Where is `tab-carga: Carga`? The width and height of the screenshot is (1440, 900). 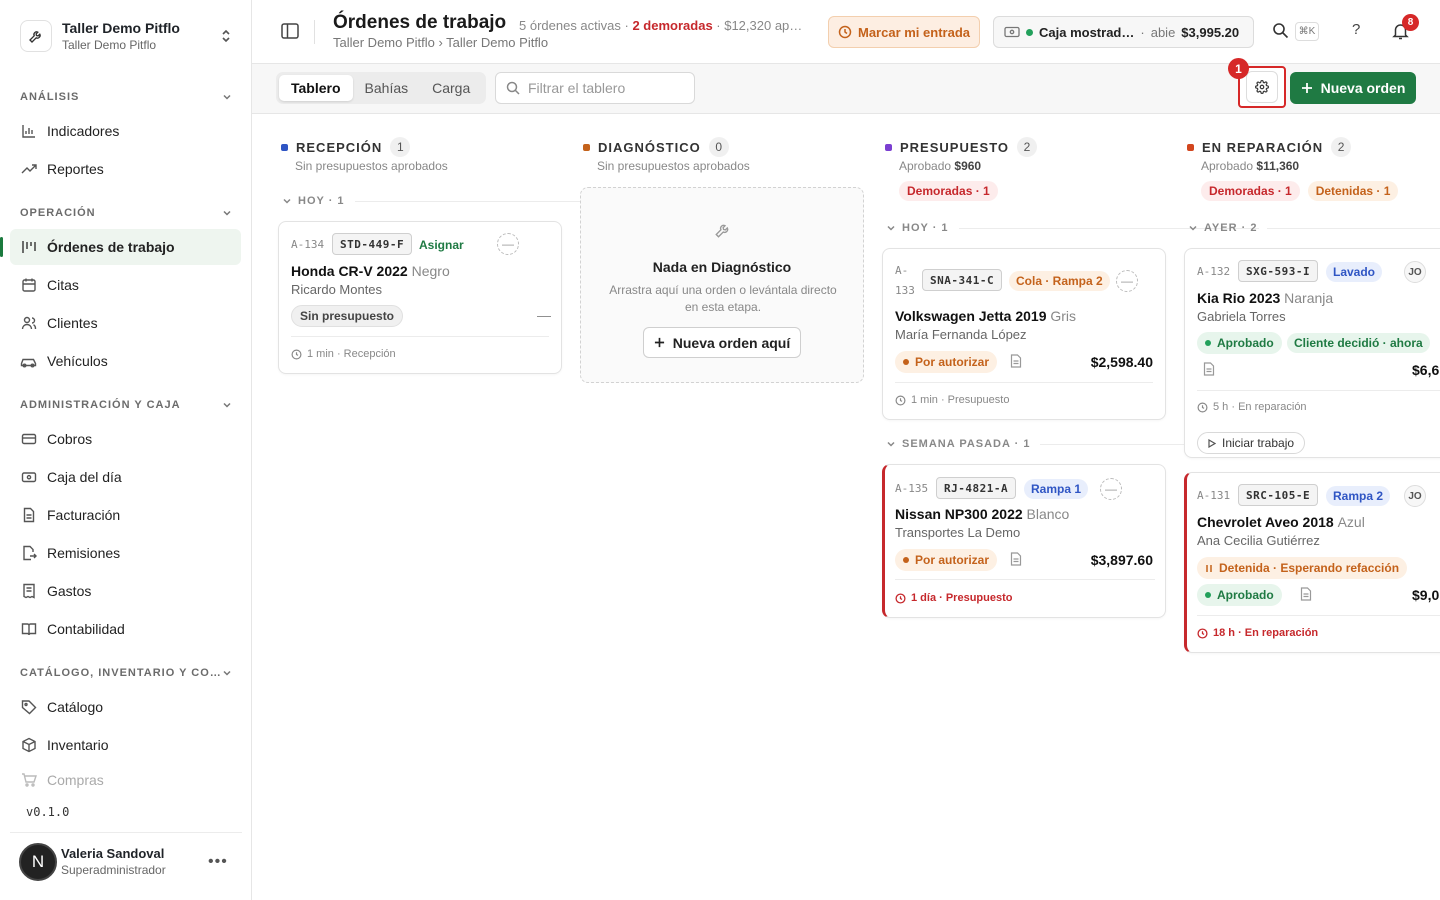
tab-carga: Carga is located at coordinates (451, 88).